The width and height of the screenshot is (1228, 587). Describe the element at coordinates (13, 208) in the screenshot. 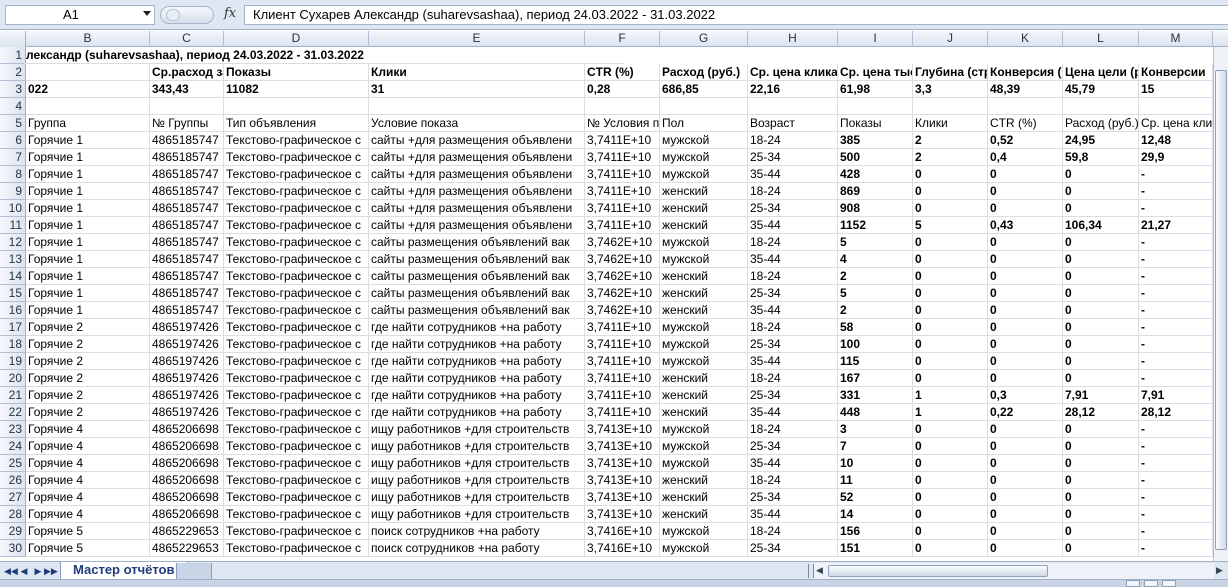

I see `row-header: 10` at that location.